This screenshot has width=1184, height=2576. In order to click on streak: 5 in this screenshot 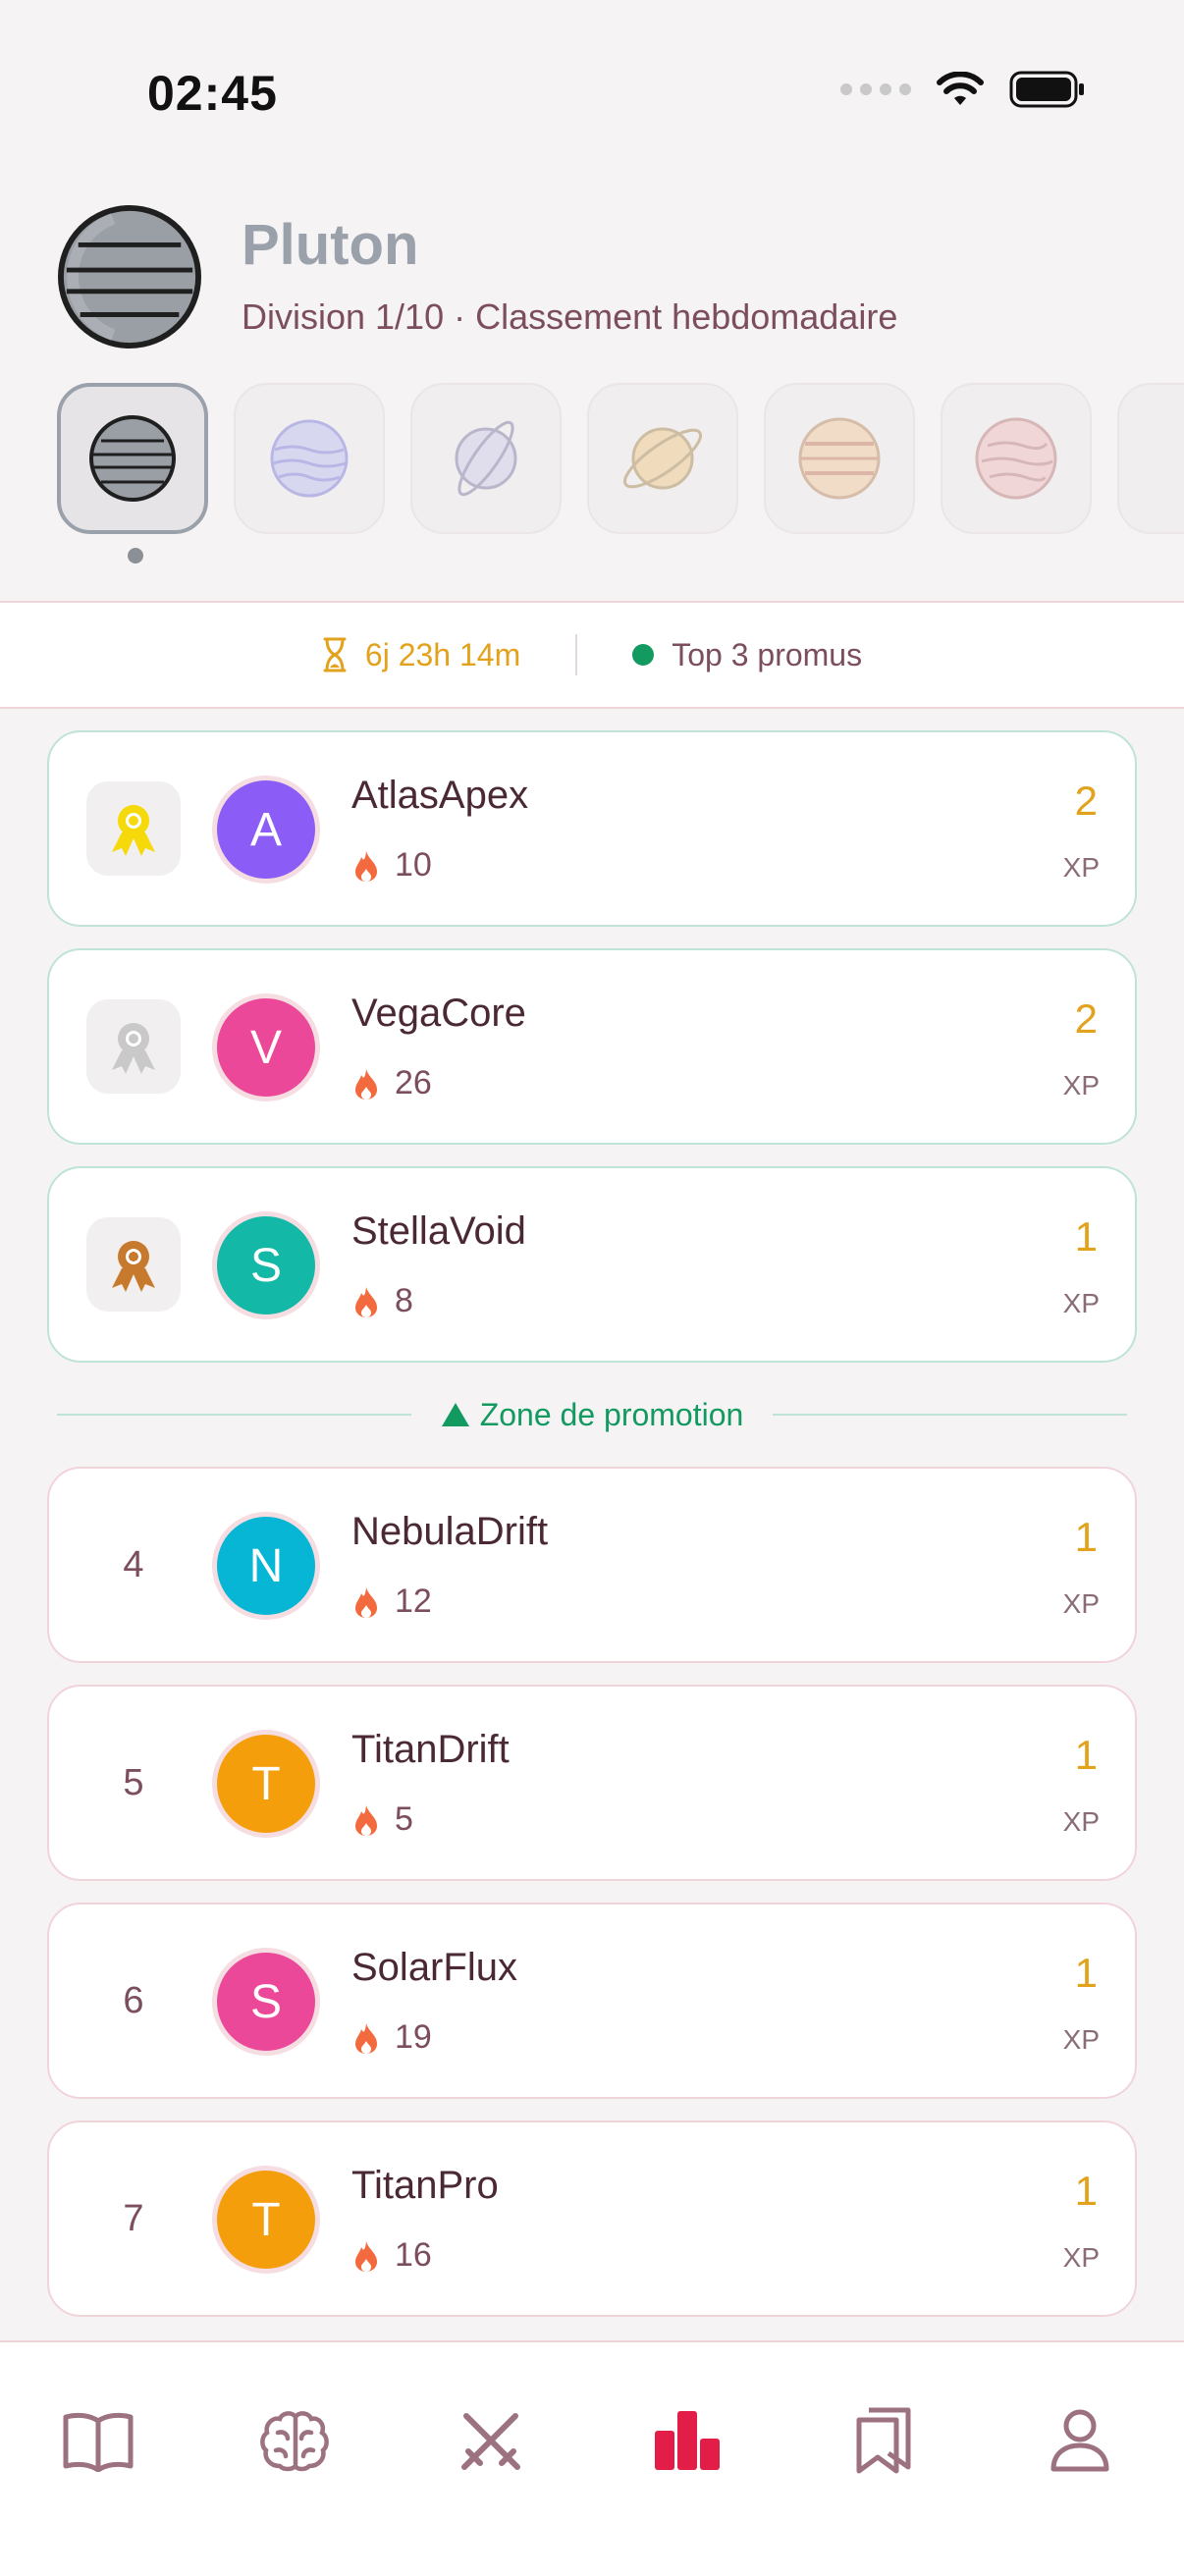, I will do `click(383, 1819)`.